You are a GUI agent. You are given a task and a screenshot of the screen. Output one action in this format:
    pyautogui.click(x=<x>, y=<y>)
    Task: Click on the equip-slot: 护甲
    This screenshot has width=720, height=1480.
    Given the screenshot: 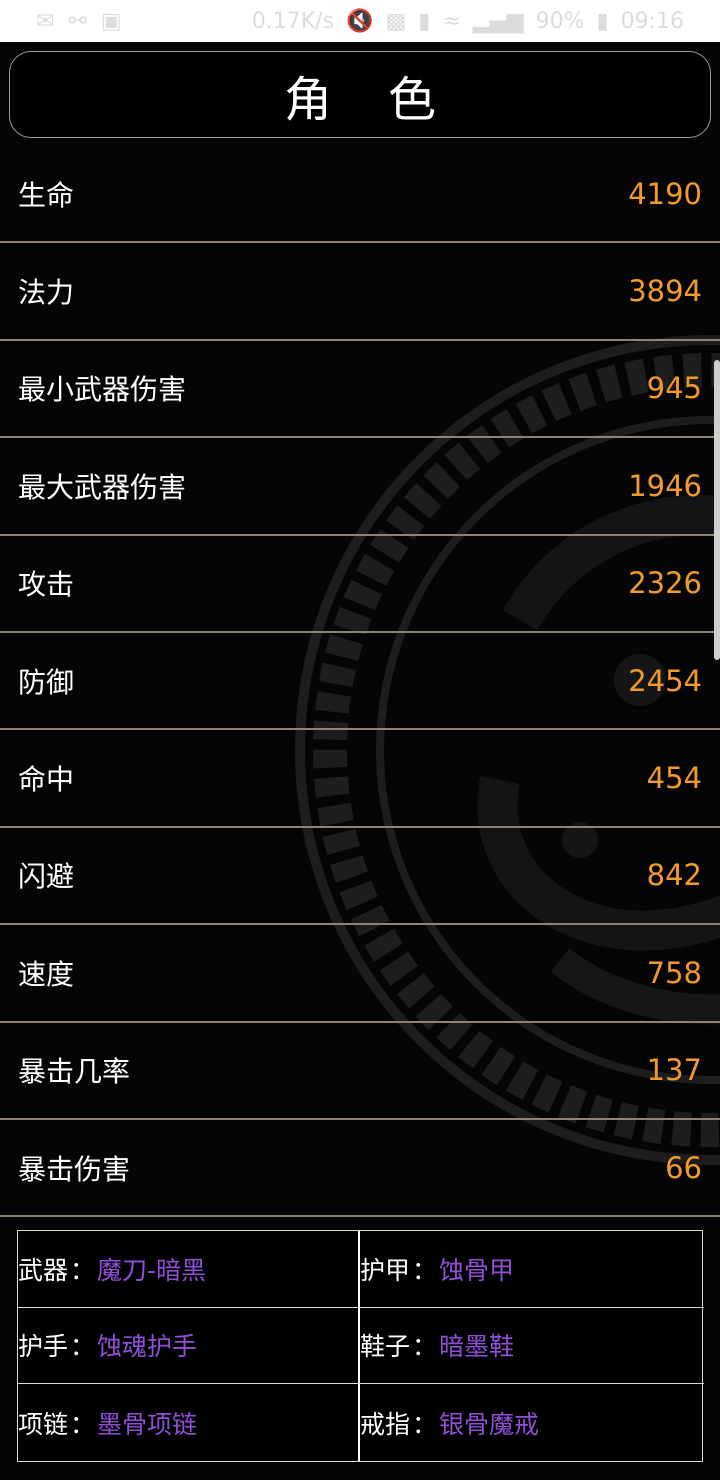 What is the action you would take?
    pyautogui.click(x=385, y=1270)
    